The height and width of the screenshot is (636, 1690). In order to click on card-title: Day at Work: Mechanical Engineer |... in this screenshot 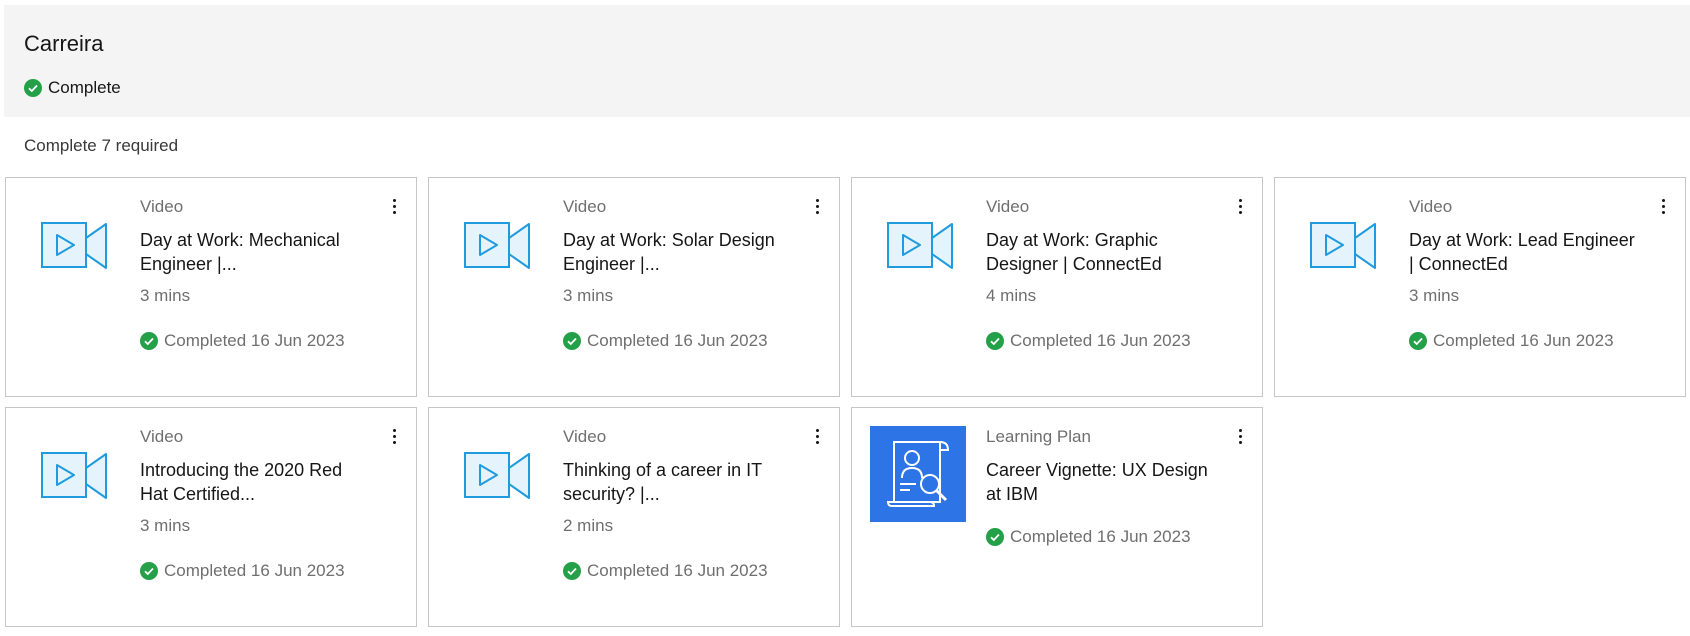, I will do `click(255, 252)`.